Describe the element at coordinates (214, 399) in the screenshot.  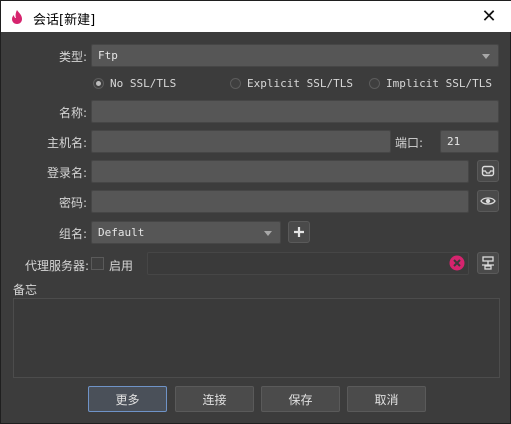
I see `connect-button: 连接` at that location.